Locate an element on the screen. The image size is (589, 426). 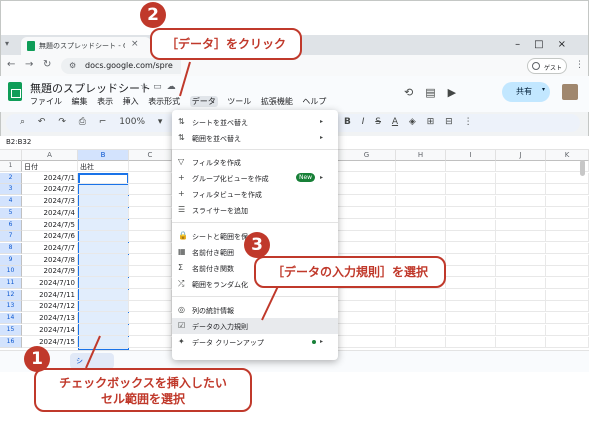
sheets-logo-icon is located at coordinates (15, 91).